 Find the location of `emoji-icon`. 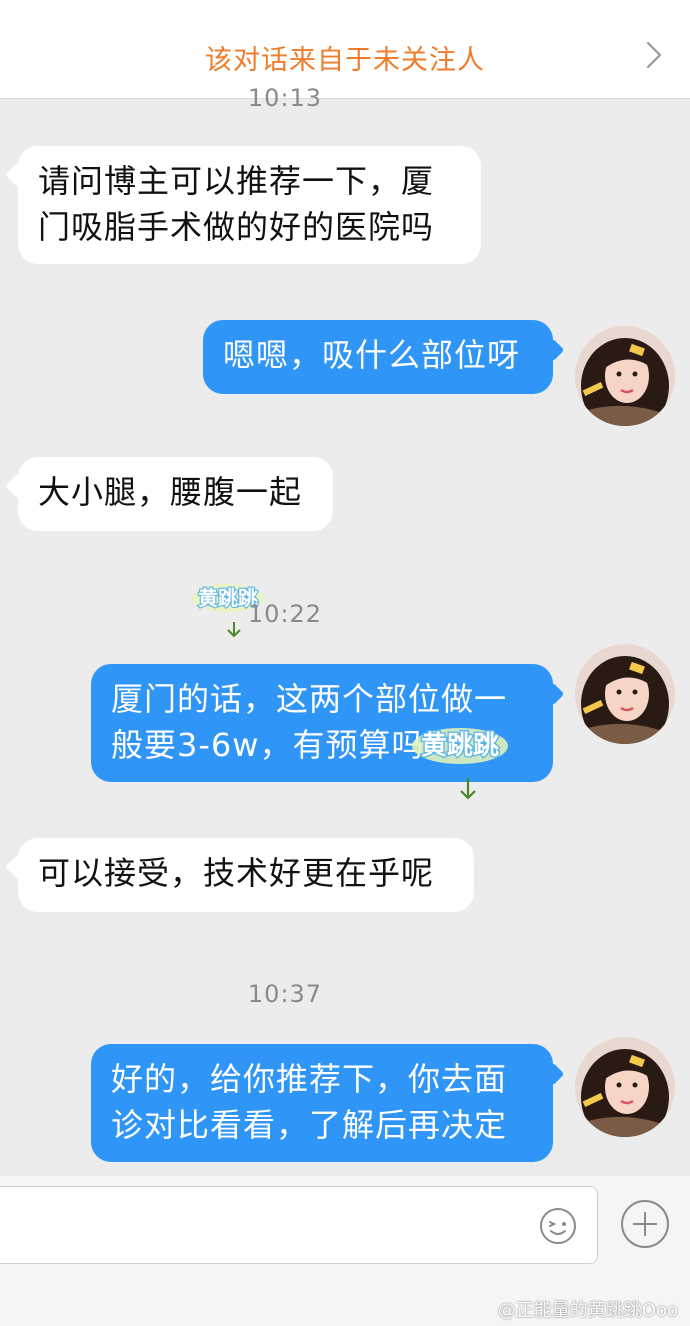

emoji-icon is located at coordinates (558, 1226).